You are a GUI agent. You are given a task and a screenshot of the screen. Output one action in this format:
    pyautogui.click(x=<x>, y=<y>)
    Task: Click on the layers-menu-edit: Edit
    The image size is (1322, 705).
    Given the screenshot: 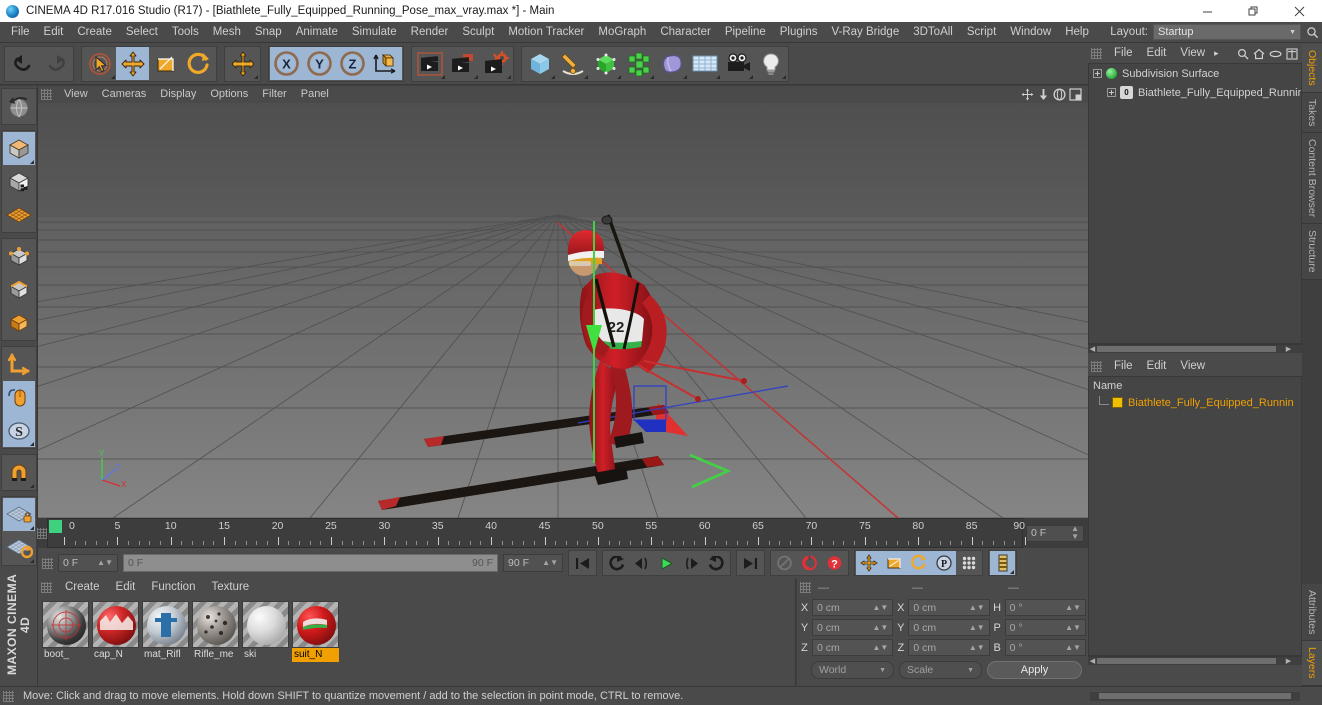 What is the action you would take?
    pyautogui.click(x=1157, y=366)
    